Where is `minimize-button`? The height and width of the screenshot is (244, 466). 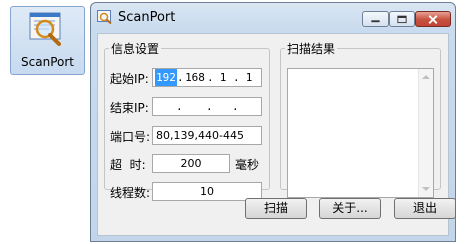 minimize-button is located at coordinates (375, 19).